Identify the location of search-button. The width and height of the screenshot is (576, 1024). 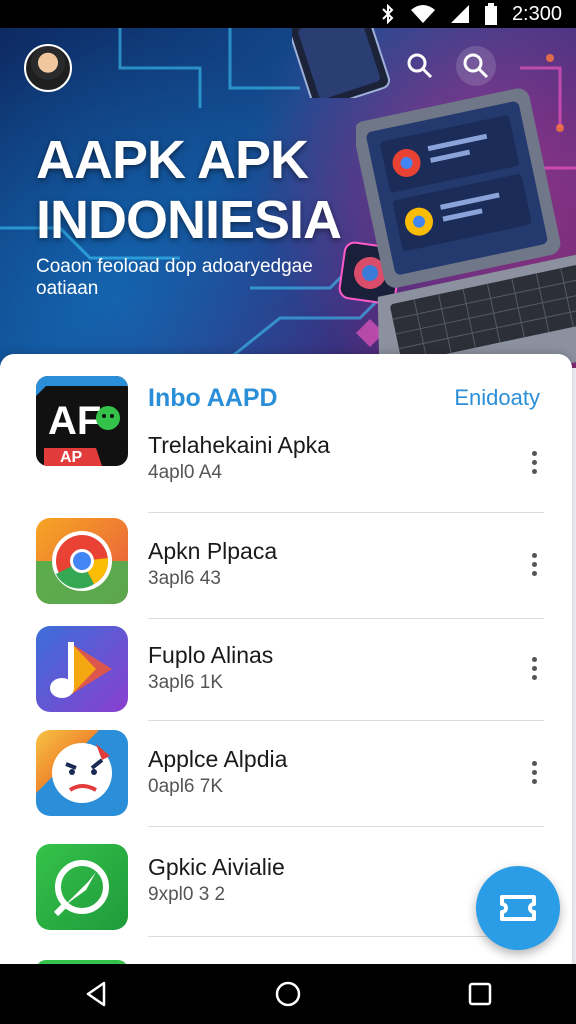
(420, 66).